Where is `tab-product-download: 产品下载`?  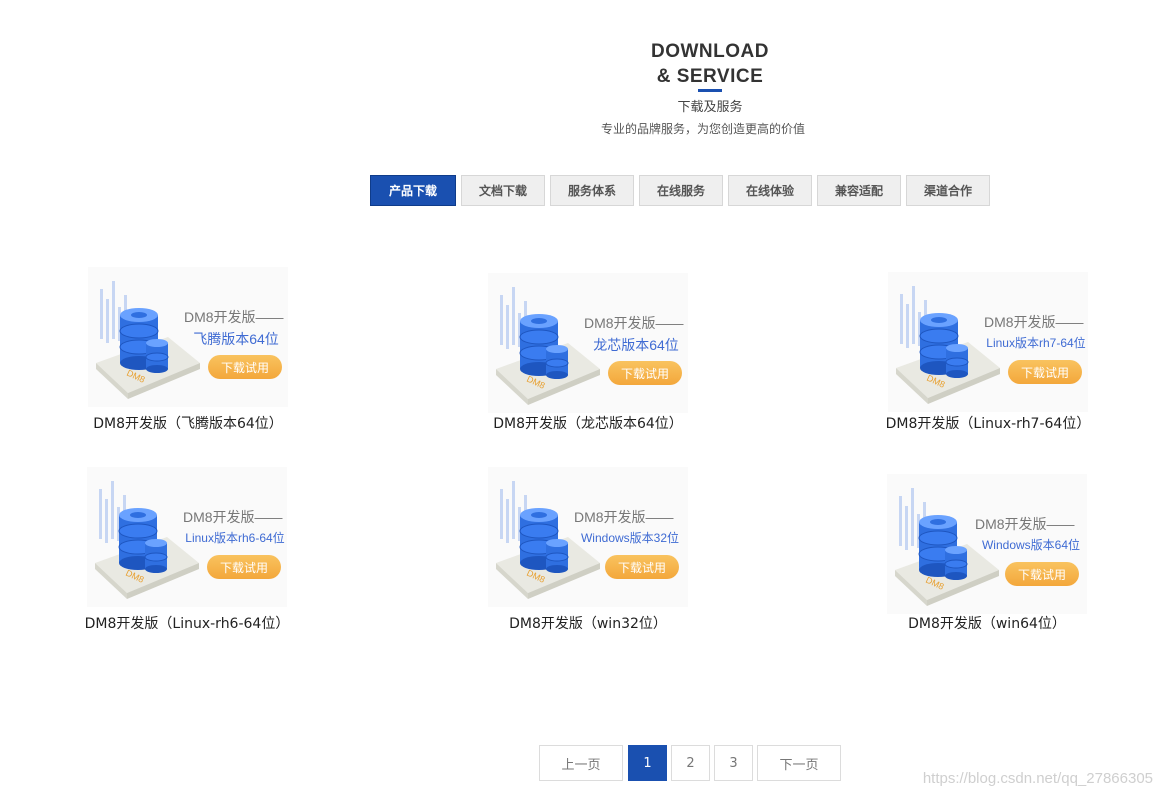 tab-product-download: 产品下载 is located at coordinates (413, 190).